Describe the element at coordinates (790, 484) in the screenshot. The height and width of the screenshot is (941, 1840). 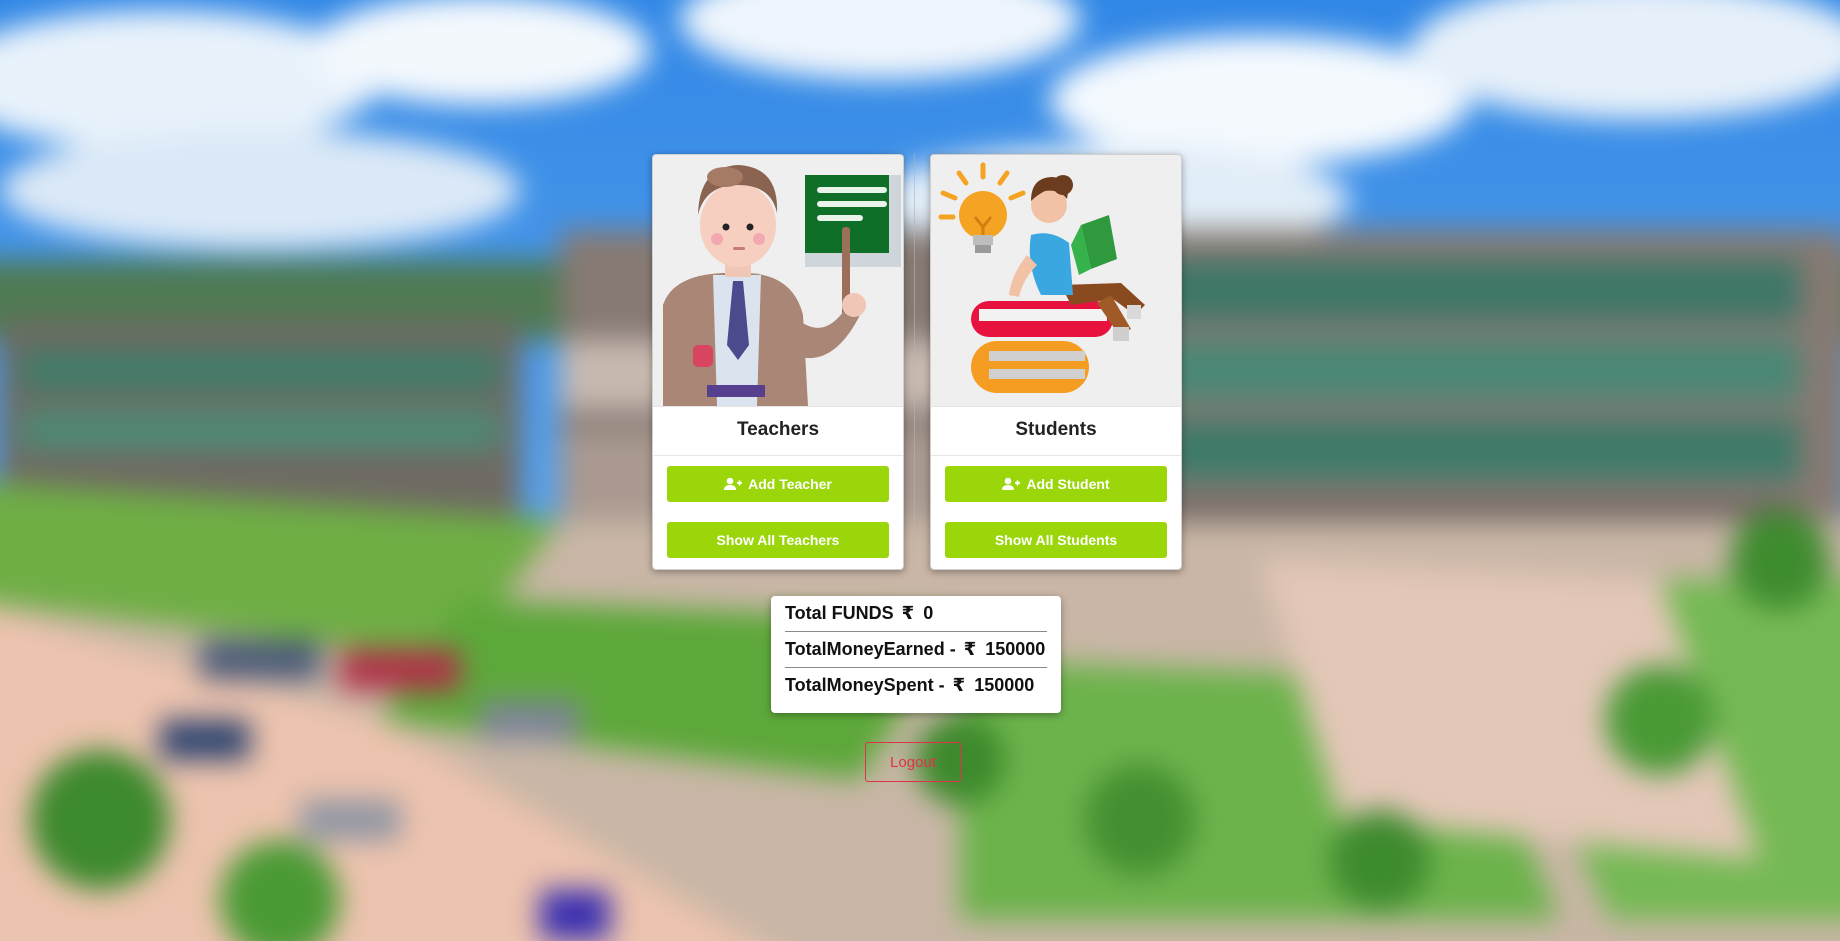
I see `add-teacher-label: Add Teacher` at that location.